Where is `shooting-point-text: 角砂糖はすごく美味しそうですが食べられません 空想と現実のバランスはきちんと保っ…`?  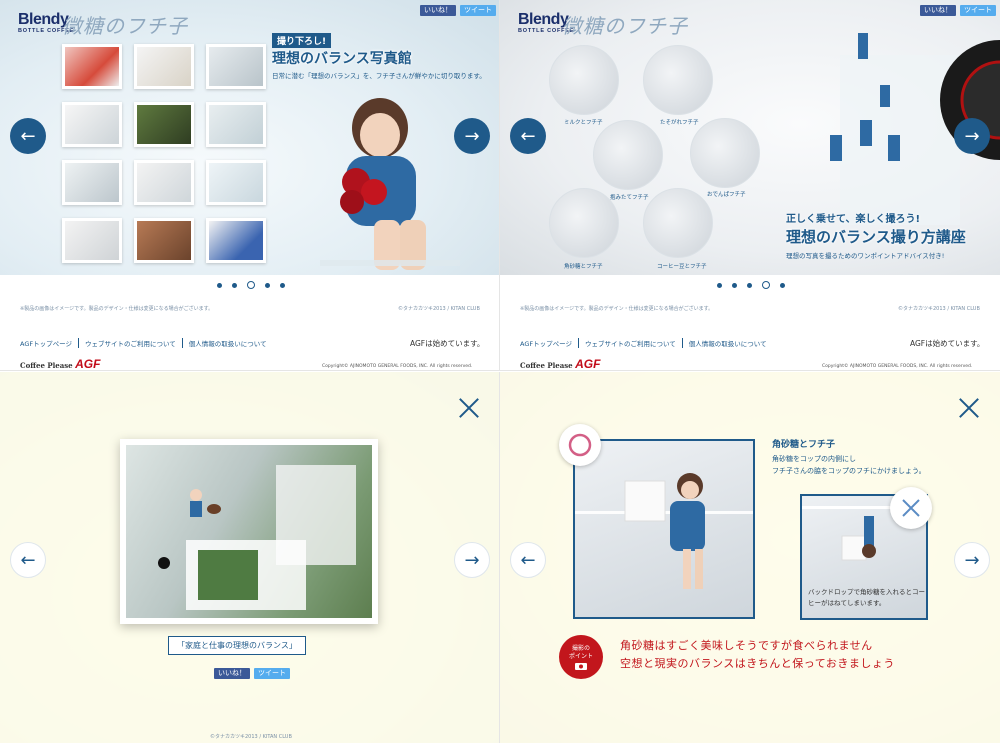 shooting-point-text: 角砂糖はすごく美味しそうですが食べられません 空想と現実のバランスはきちんと保っ… is located at coordinates (757, 655).